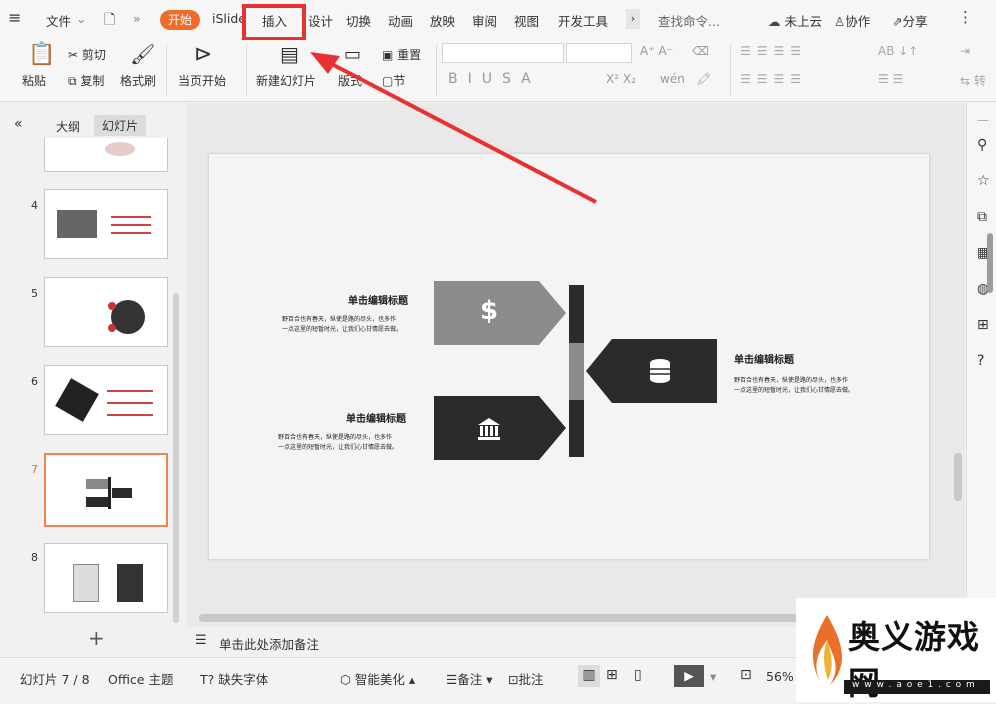 The width and height of the screenshot is (996, 704). Describe the element at coordinates (345, 679) in the screenshot. I see `cube-icon: ⬡` at that location.